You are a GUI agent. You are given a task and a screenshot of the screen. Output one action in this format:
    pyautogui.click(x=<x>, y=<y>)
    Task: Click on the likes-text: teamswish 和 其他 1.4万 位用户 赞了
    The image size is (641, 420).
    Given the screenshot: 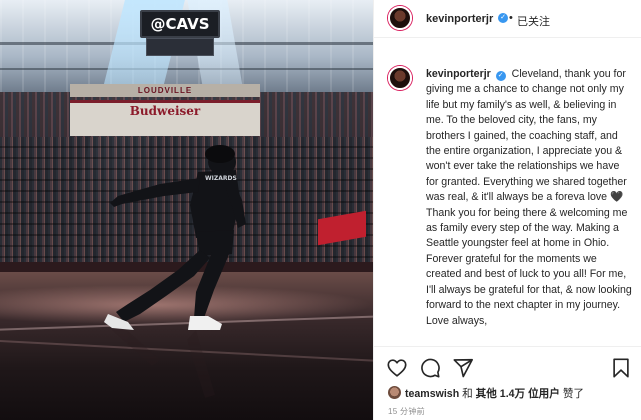 What is the action you would take?
    pyautogui.click(x=494, y=393)
    